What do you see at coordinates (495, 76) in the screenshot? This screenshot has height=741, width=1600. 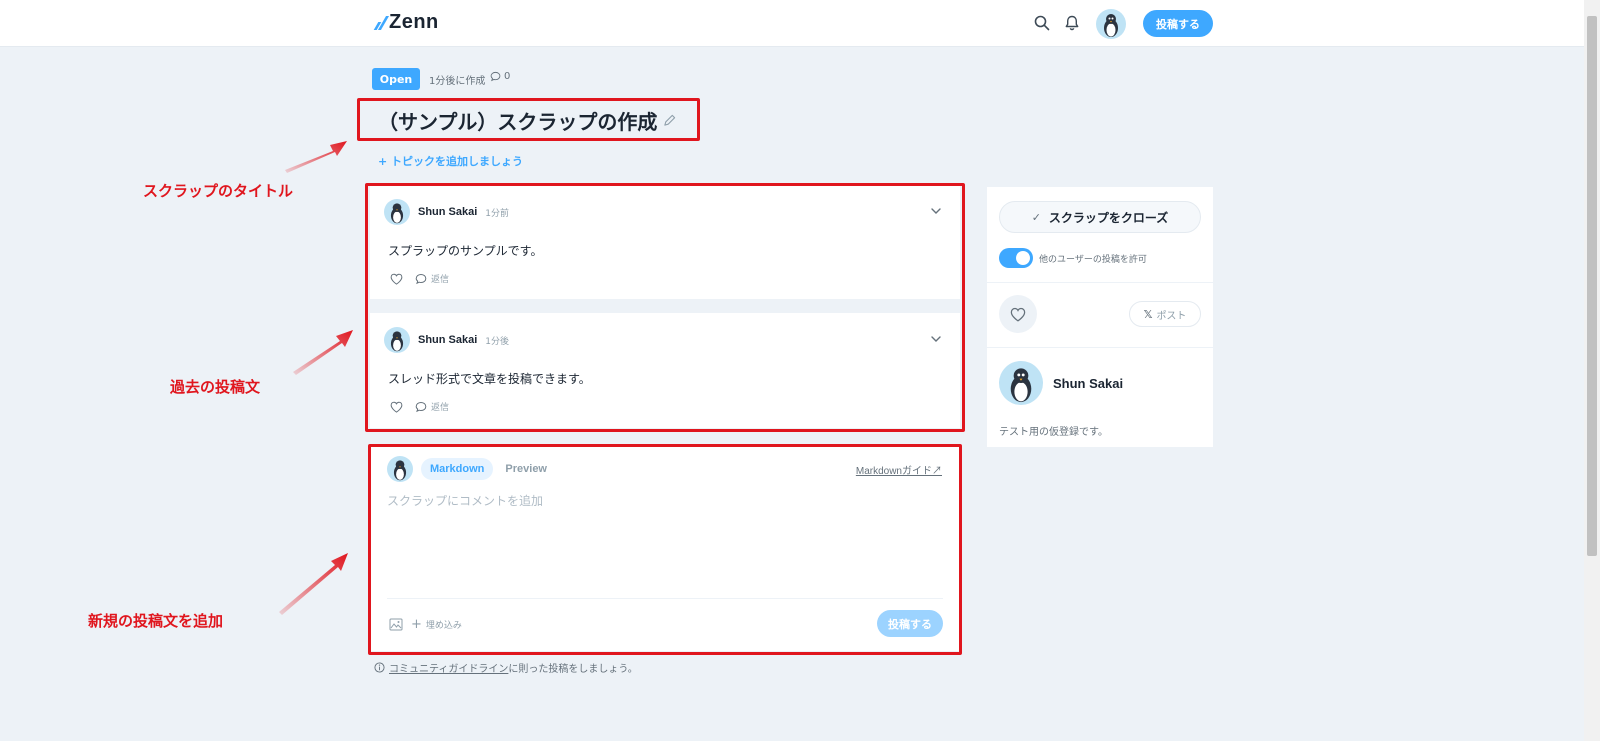 I see `comment-icon` at bounding box center [495, 76].